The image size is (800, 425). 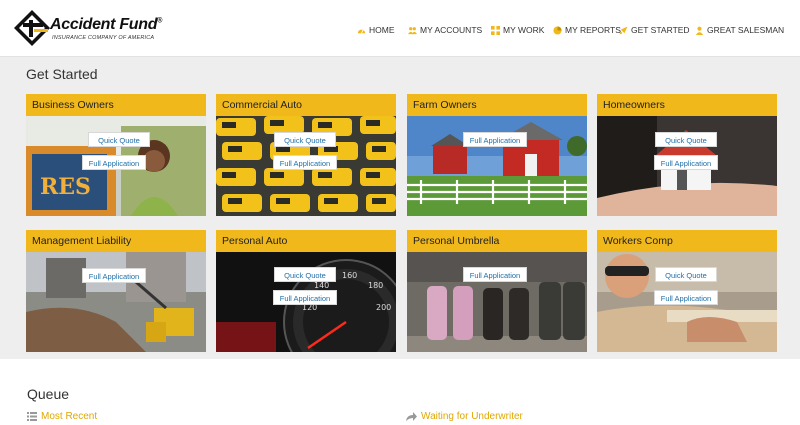 I want to click on card-title: Personal Auto, so click(x=306, y=241).